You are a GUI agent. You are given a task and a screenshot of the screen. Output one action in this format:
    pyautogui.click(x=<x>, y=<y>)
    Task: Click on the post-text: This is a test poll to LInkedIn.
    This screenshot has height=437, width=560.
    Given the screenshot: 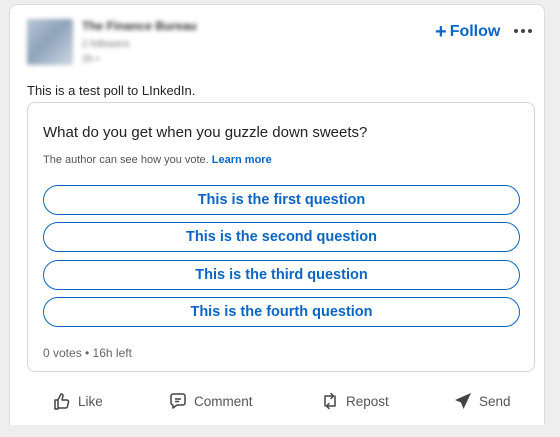 What is the action you would take?
    pyautogui.click(x=111, y=90)
    